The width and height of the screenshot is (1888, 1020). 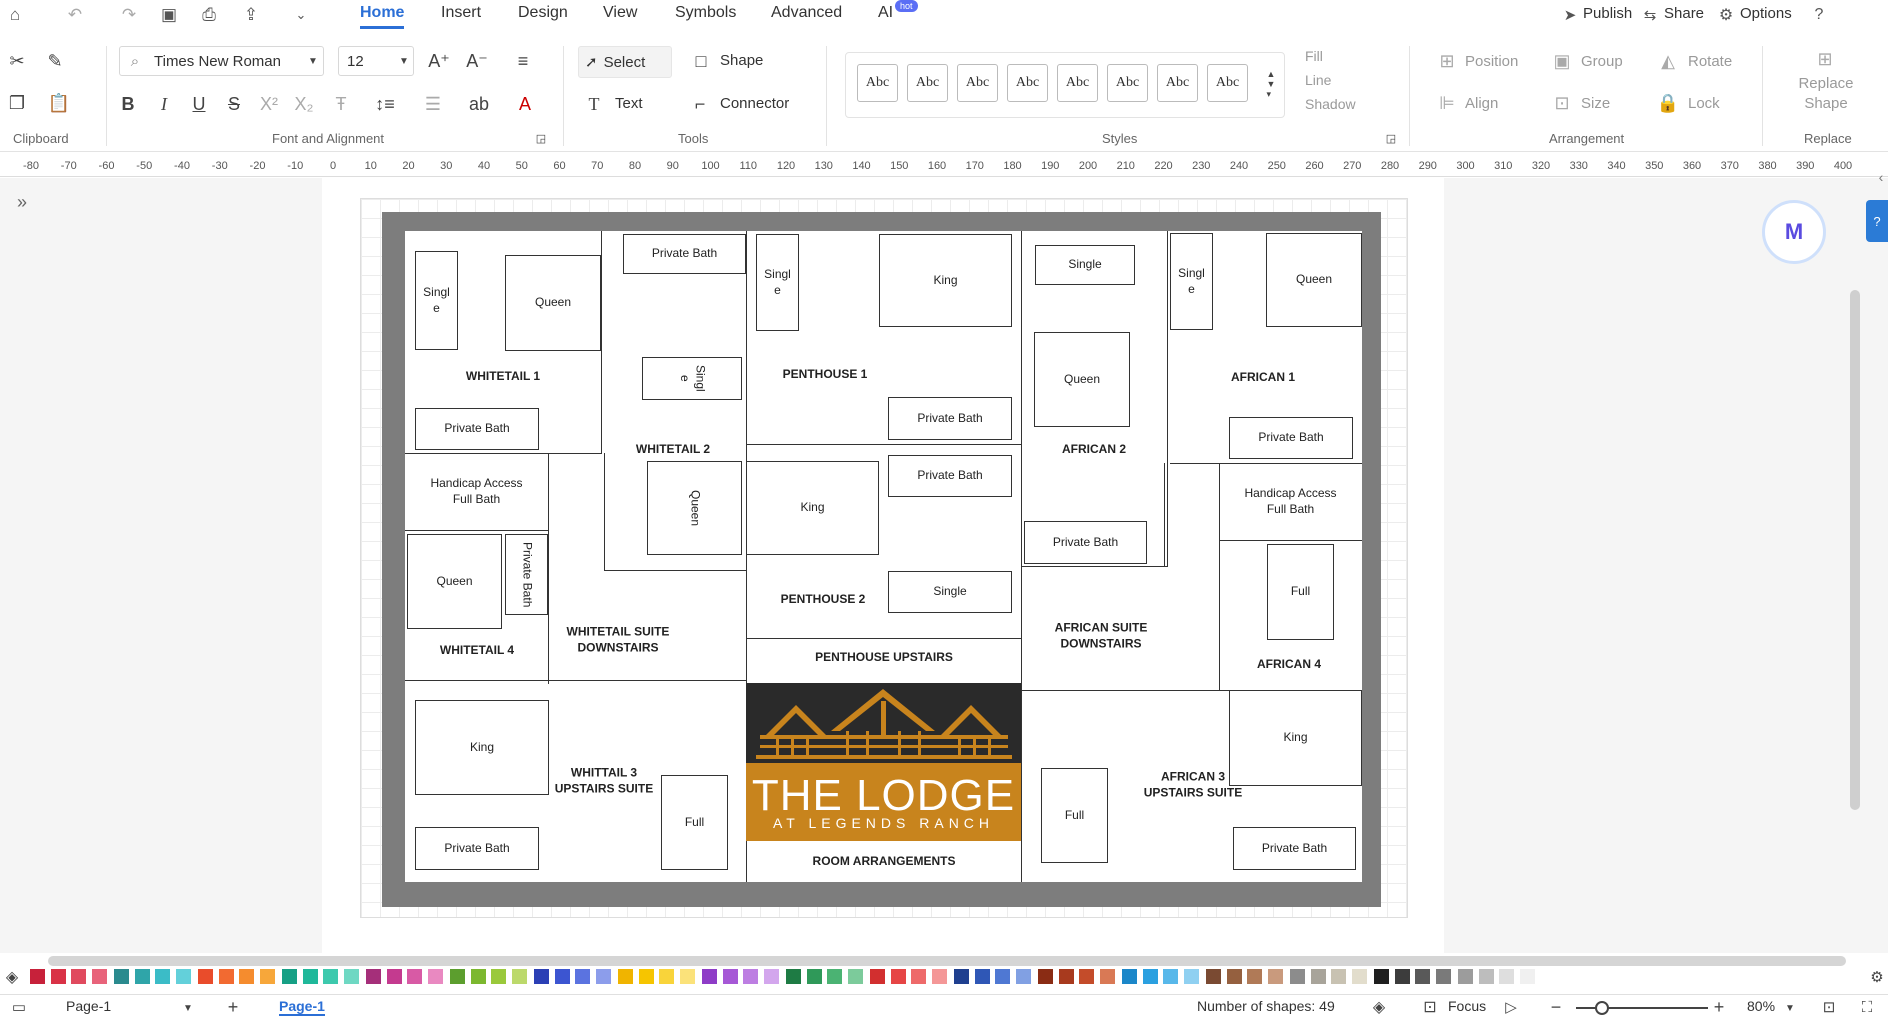 What do you see at coordinates (88, 1006) in the screenshot?
I see `page-select: Page-1` at bounding box center [88, 1006].